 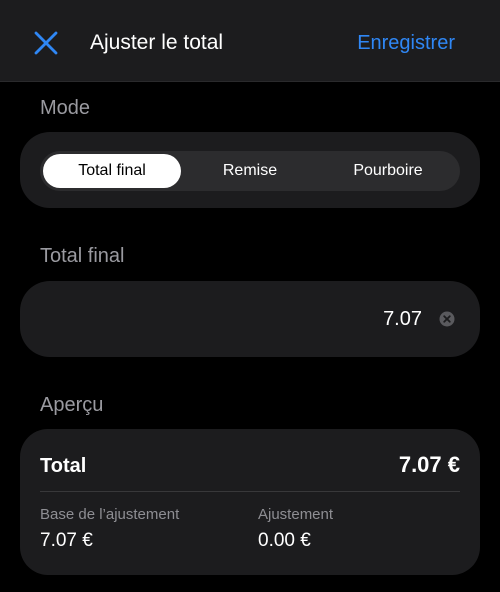 I want to click on adjustment-label: Ajustement, so click(x=296, y=514).